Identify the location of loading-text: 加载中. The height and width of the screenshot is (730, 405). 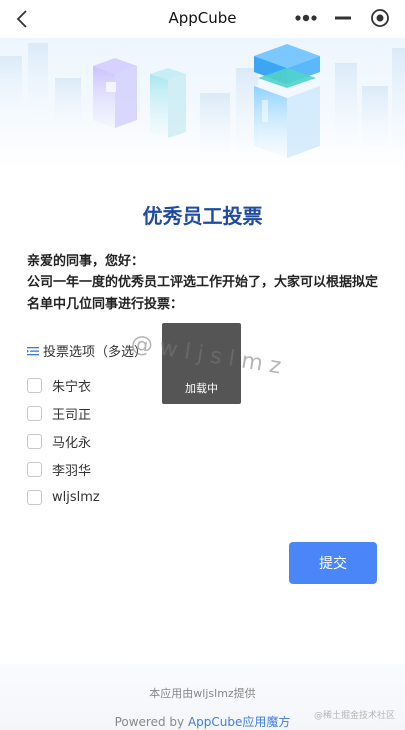
(201, 388).